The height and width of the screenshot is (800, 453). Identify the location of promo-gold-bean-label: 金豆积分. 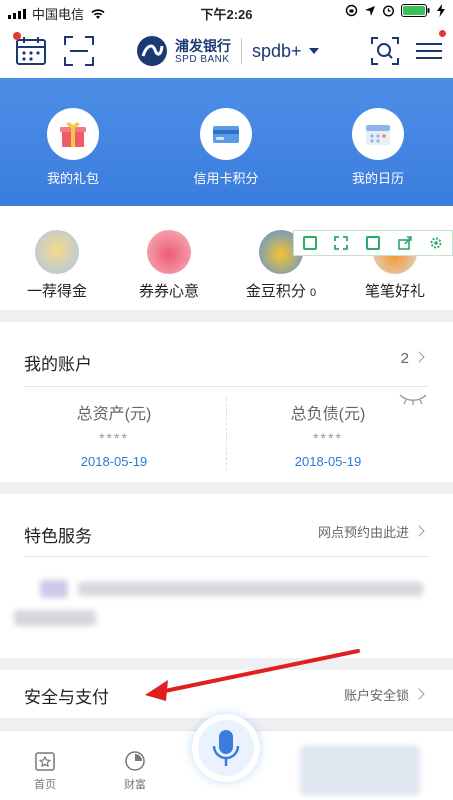
(275, 291).